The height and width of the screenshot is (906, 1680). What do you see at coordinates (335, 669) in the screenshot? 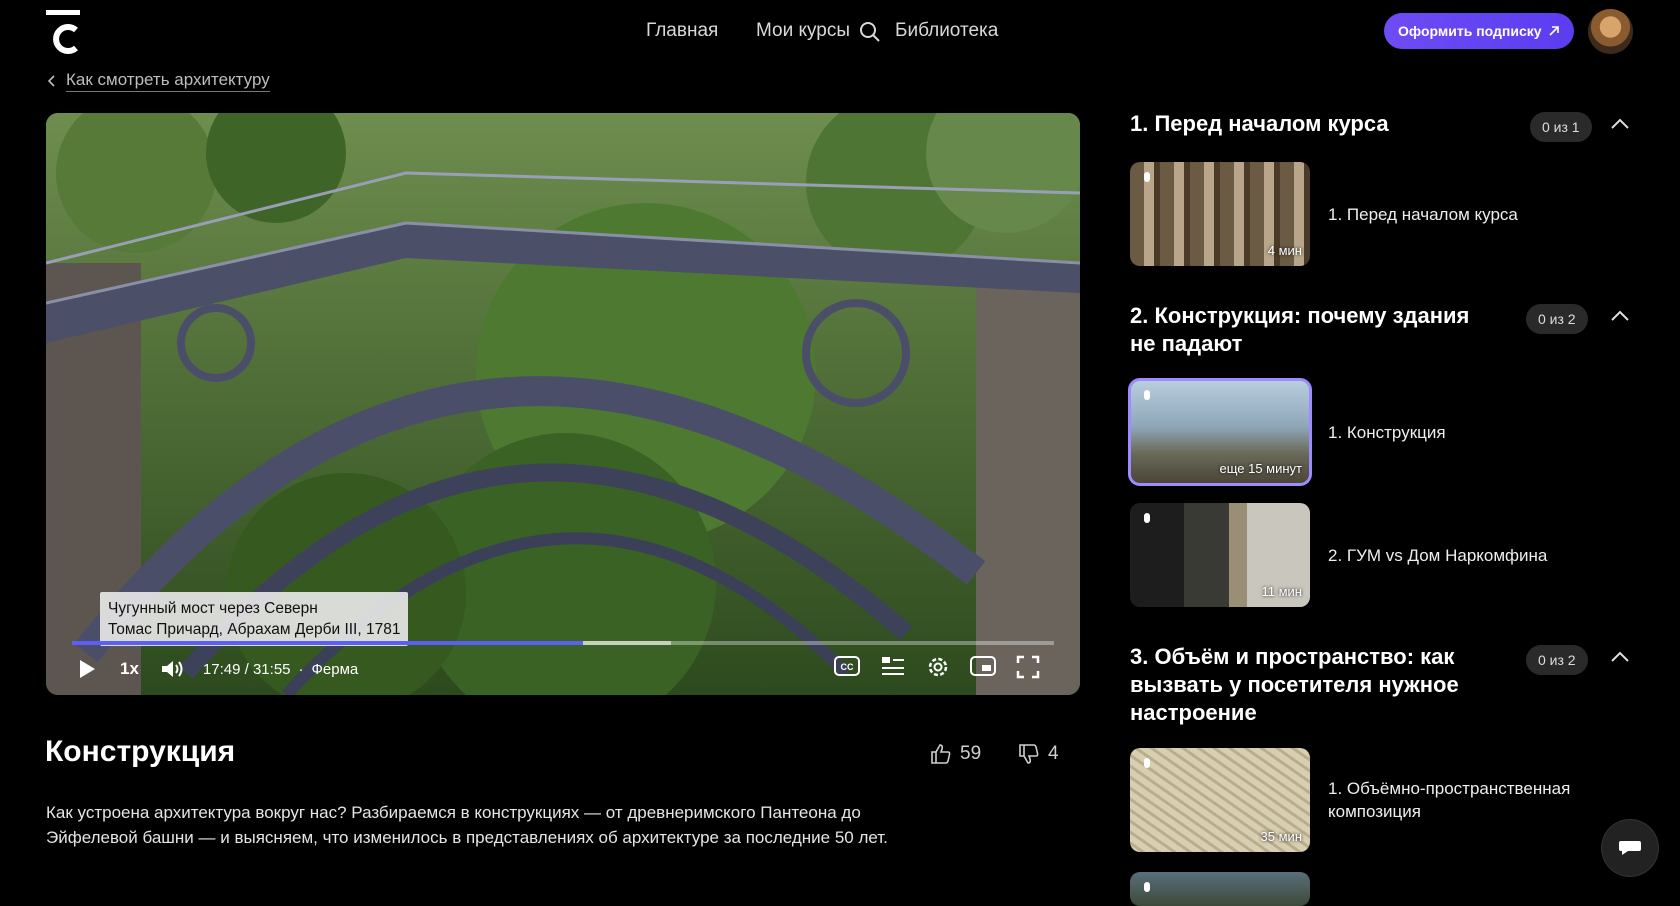
I see `chapter-label: Ферма` at bounding box center [335, 669].